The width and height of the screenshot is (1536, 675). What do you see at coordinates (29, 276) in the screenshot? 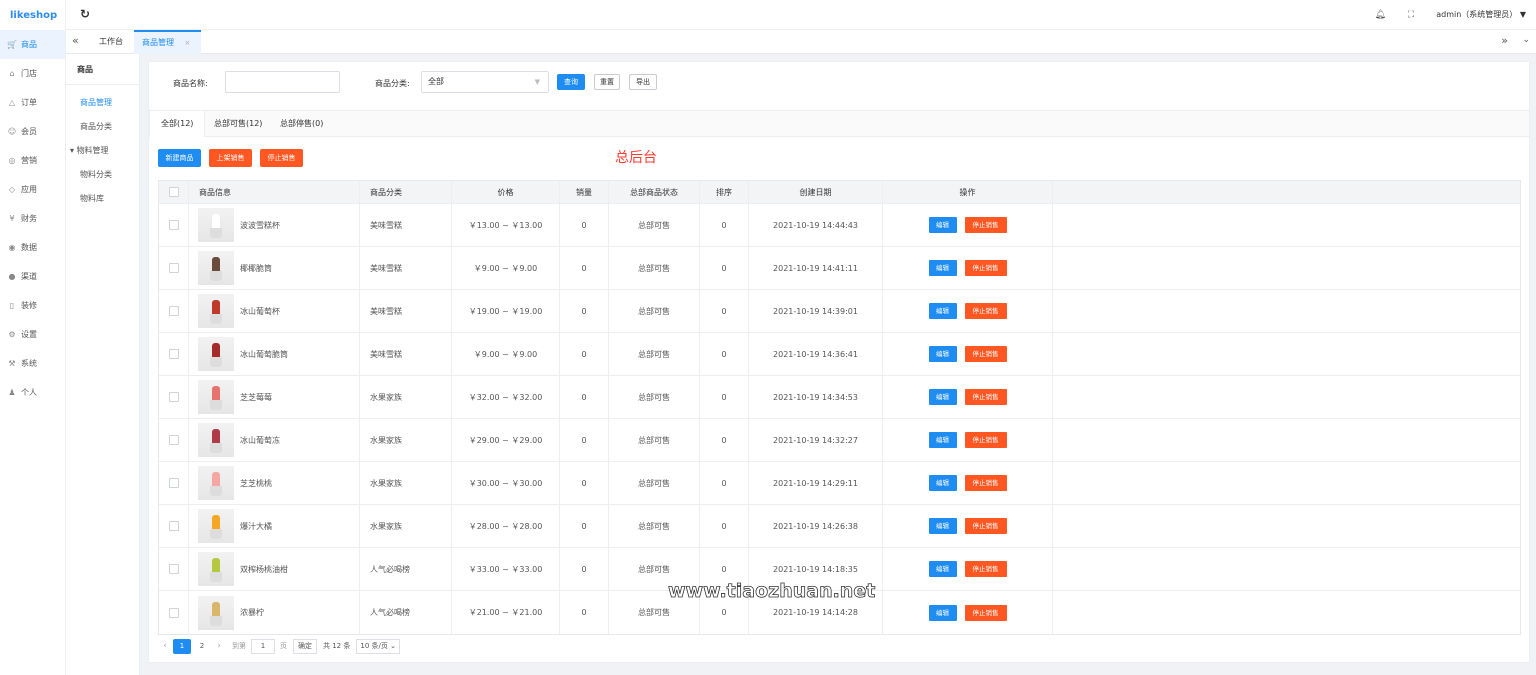
I see `nav-item-label: 渠道` at bounding box center [29, 276].